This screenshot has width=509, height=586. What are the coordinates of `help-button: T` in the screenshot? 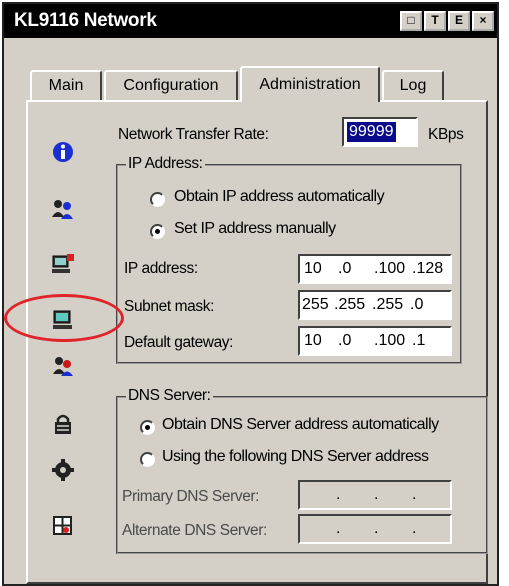 It's located at (435, 21).